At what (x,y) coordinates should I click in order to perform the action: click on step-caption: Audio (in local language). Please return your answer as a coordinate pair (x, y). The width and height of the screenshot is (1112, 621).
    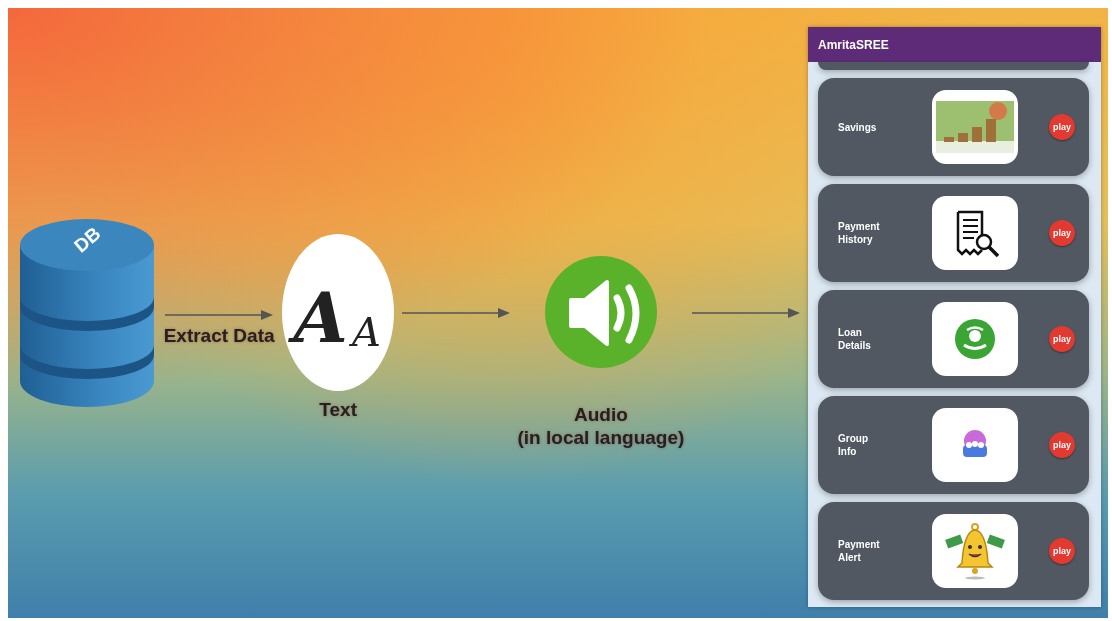
    Looking at the image, I should click on (601, 427).